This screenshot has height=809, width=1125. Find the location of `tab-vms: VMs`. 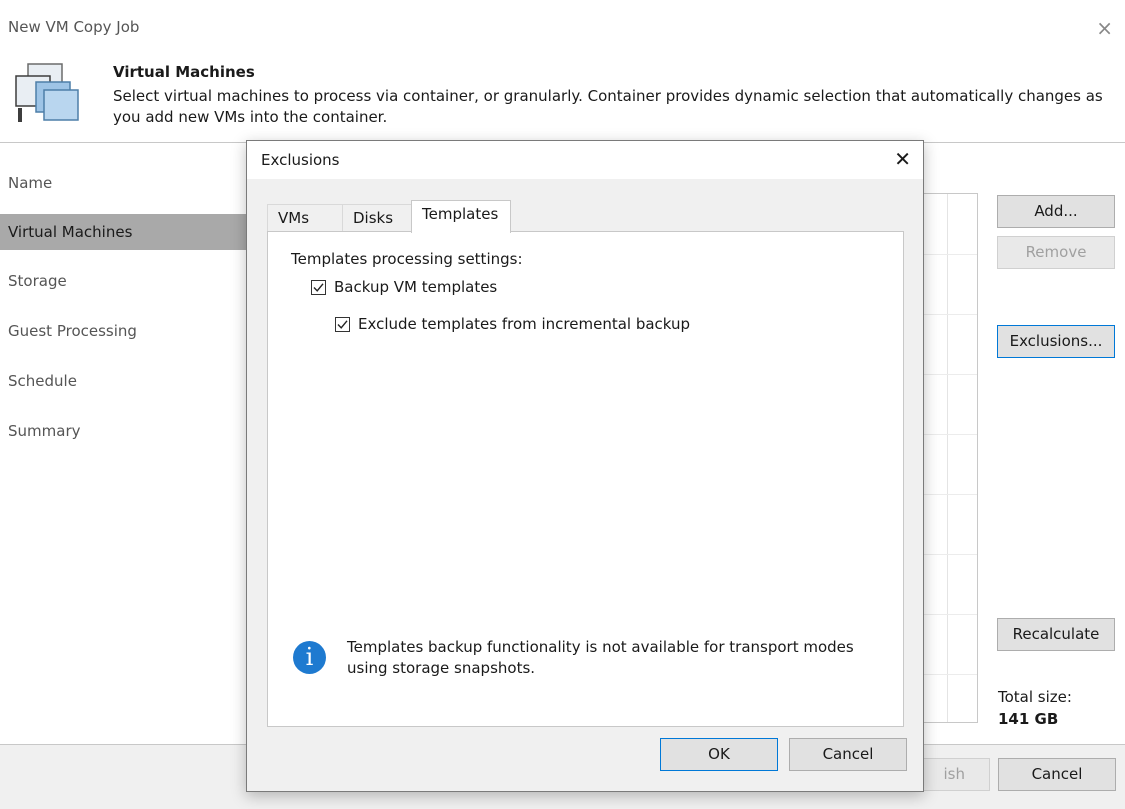

tab-vms: VMs is located at coordinates (305, 218).